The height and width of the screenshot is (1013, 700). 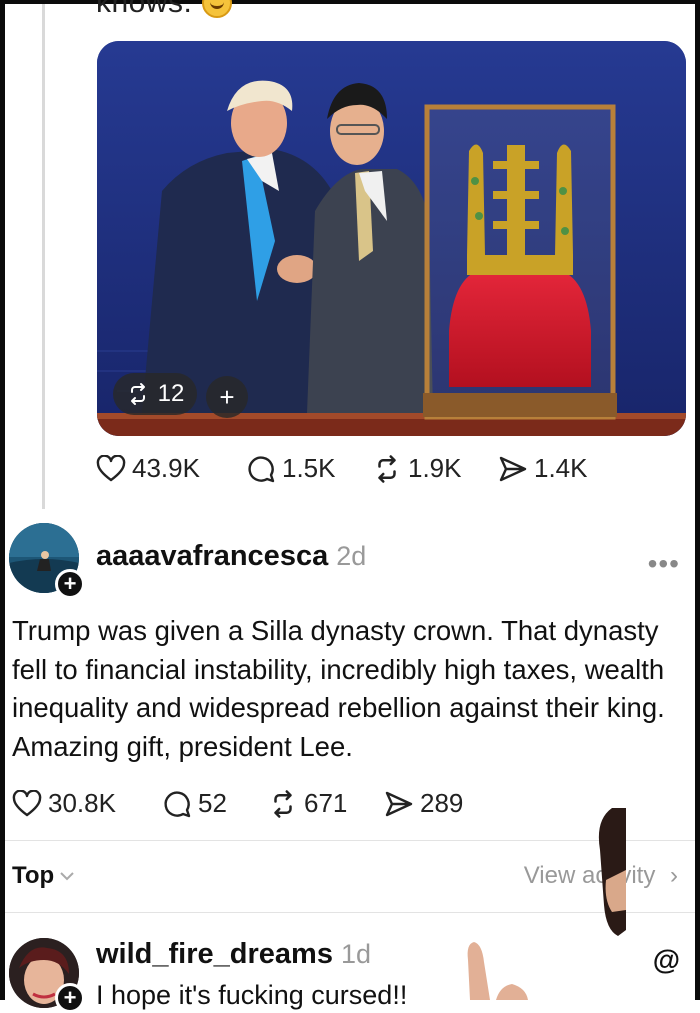 What do you see at coordinates (561, 468) in the screenshot?
I see `share-count: 1.4K` at bounding box center [561, 468].